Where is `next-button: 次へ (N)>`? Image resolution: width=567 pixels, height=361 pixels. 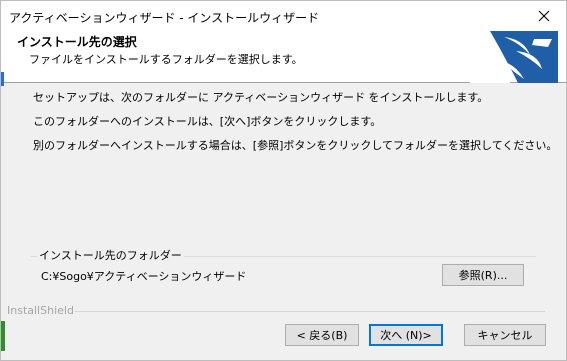
next-button: 次へ (N)> is located at coordinates (406, 335).